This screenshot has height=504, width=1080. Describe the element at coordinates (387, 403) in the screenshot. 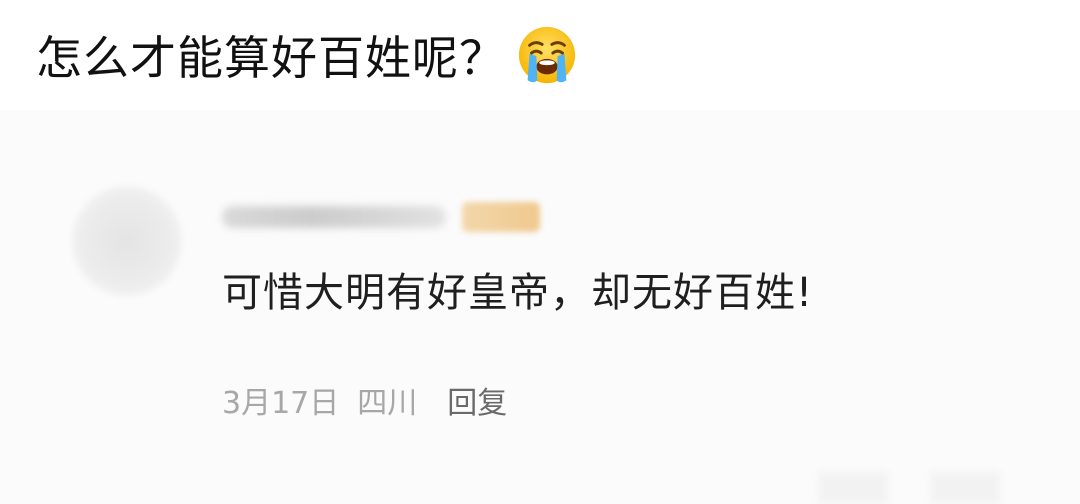

I see `comment-location: 四川` at that location.